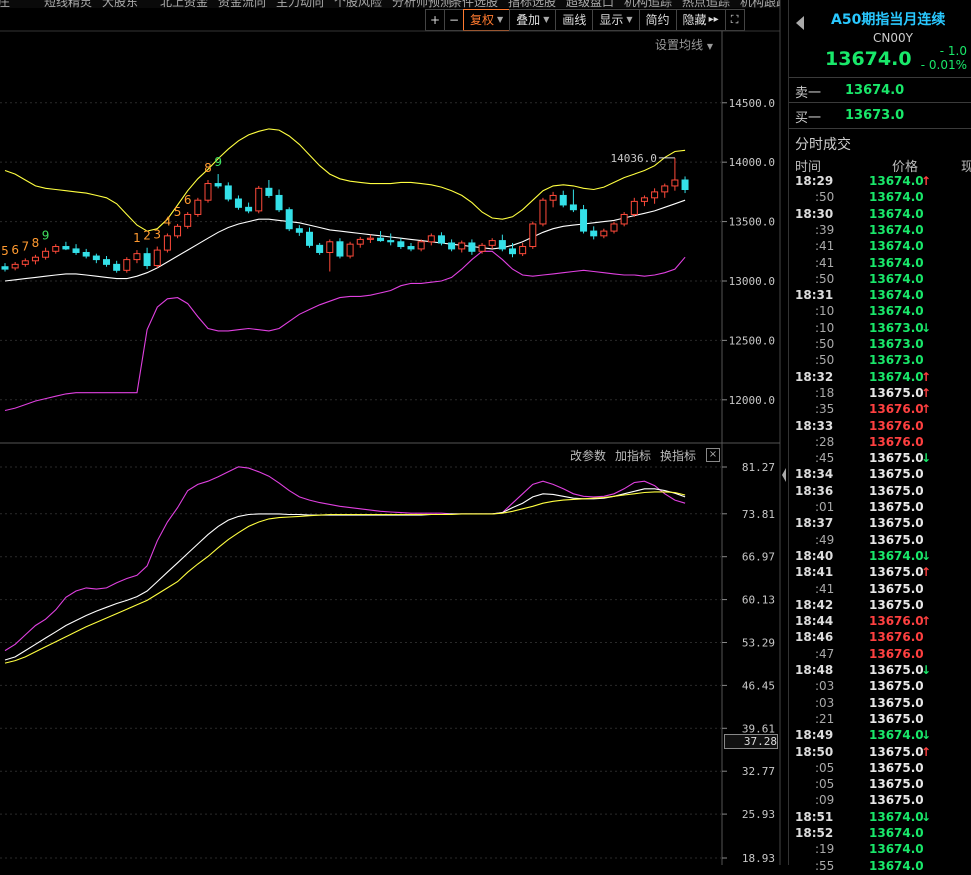 This screenshot has width=971, height=875. Describe the element at coordinates (678, 455) in the screenshot. I see `switch-indicator-button: 换指标` at that location.